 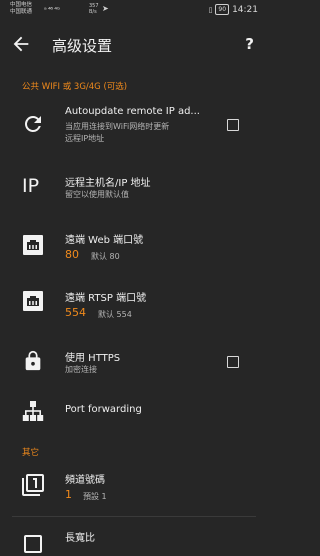 What do you see at coordinates (82, 46) in the screenshot?
I see `page-title: 高级设置` at bounding box center [82, 46].